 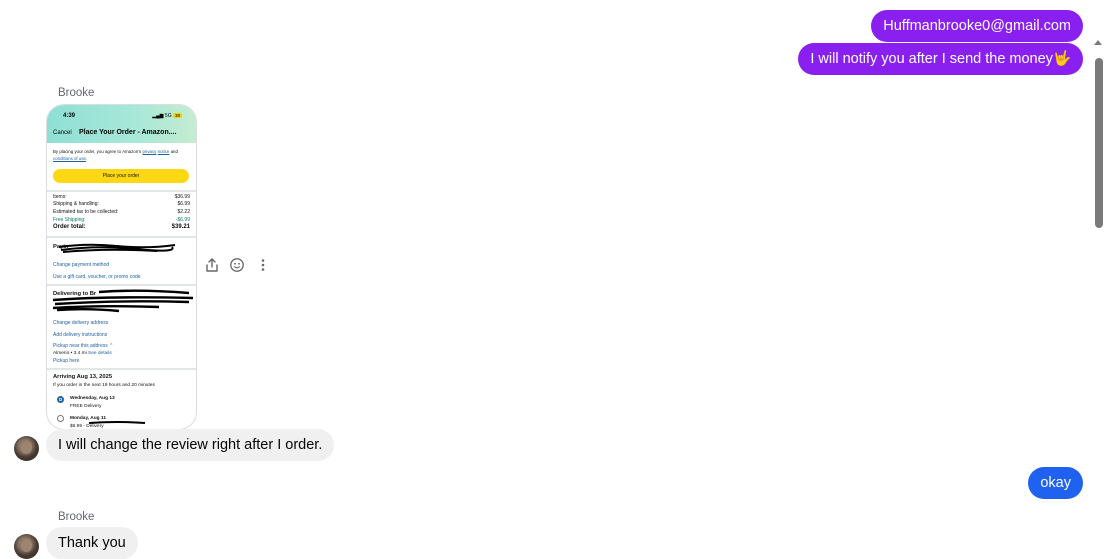 I want to click on add-instructions-link: Add delivery instructions, so click(x=80, y=335).